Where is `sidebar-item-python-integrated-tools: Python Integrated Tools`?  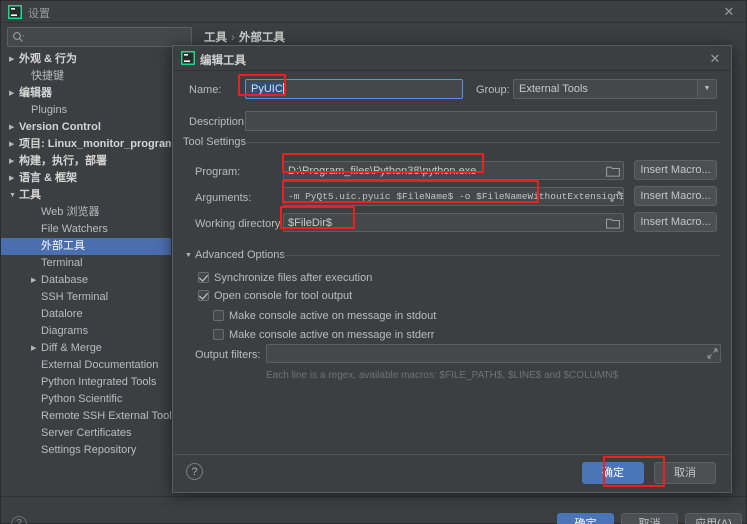 sidebar-item-python-integrated-tools: Python Integrated Tools is located at coordinates (86, 382).